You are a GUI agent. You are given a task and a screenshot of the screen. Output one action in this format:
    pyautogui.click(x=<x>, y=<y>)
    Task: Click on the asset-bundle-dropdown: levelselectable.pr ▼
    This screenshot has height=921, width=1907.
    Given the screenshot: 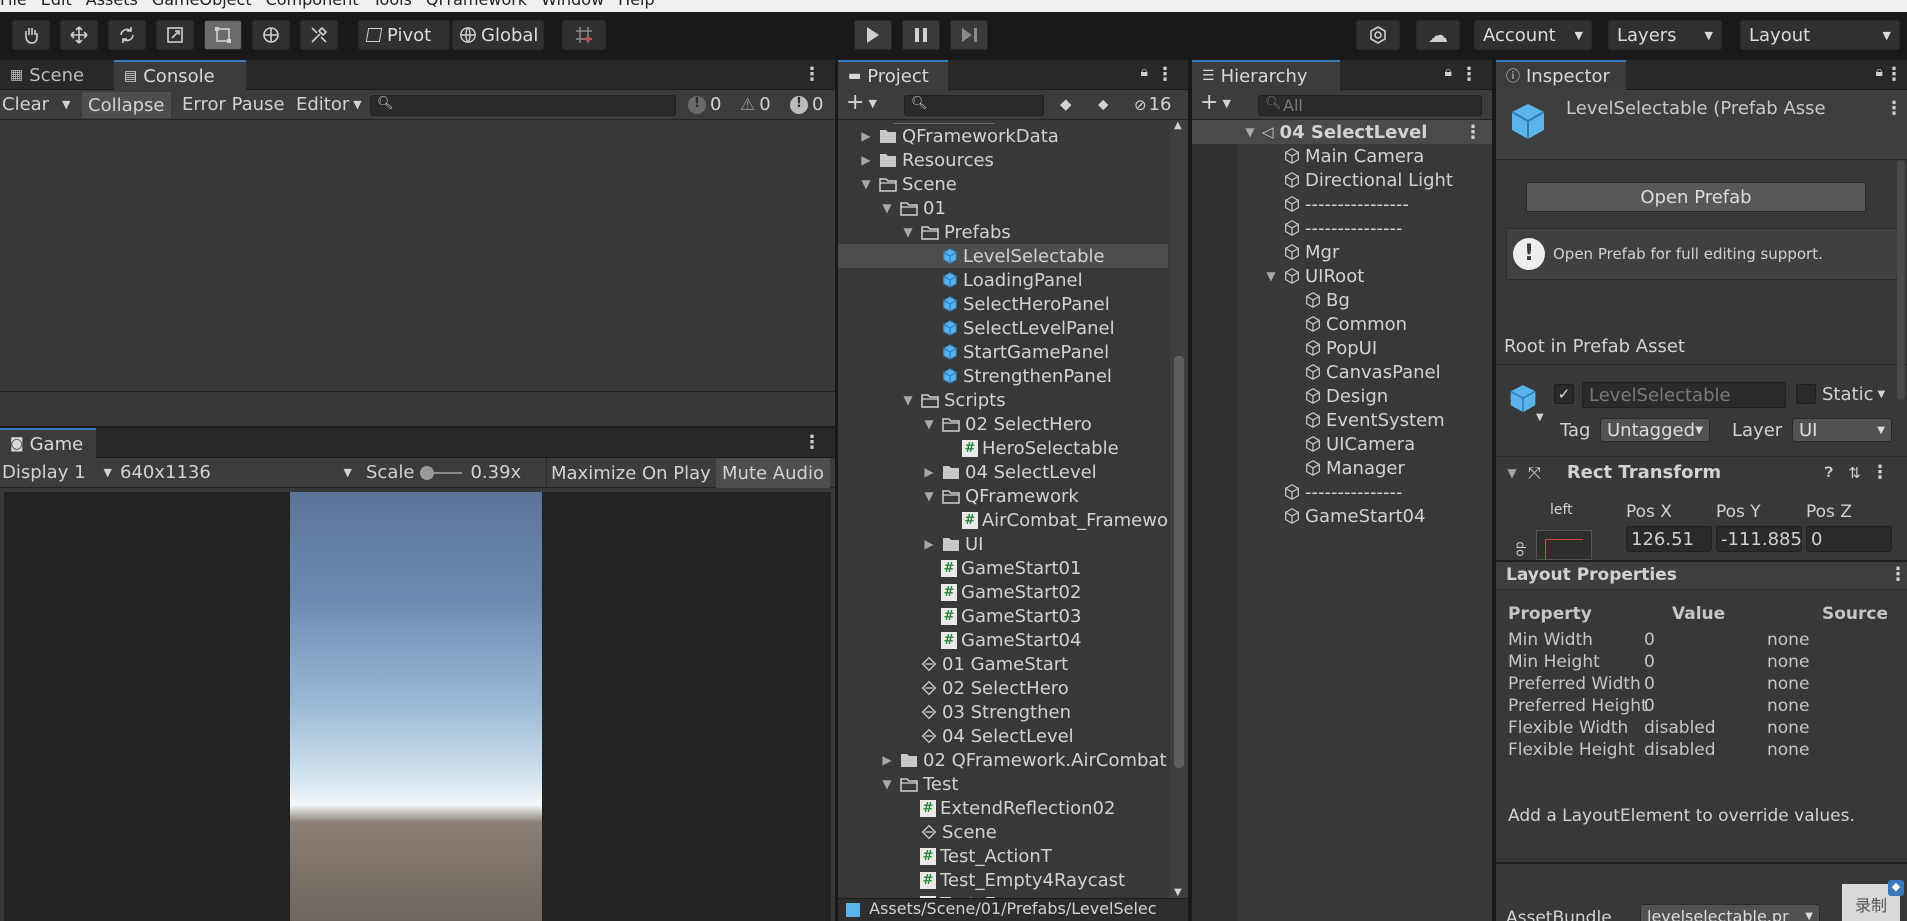 What is the action you would take?
    pyautogui.click(x=1730, y=912)
    